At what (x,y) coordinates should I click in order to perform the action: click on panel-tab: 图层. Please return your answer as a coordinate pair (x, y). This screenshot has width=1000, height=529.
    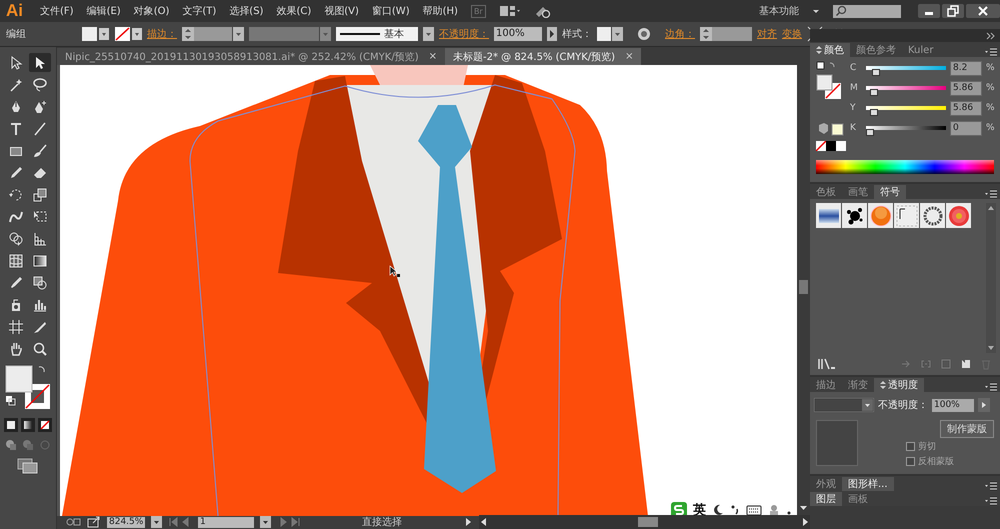
    Looking at the image, I should click on (826, 499).